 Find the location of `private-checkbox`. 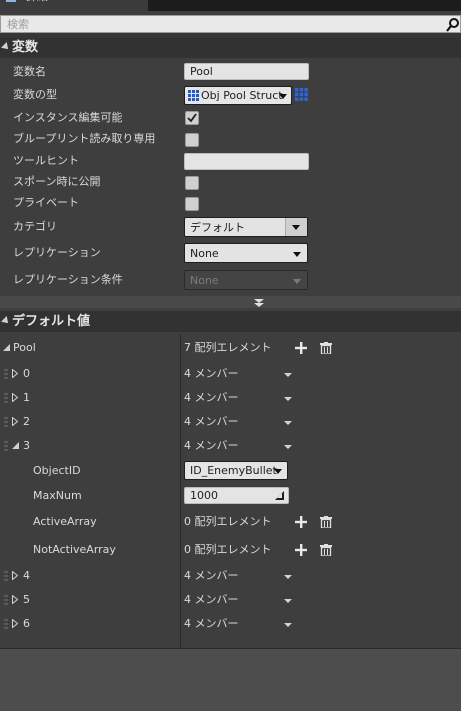

private-checkbox is located at coordinates (192, 204).